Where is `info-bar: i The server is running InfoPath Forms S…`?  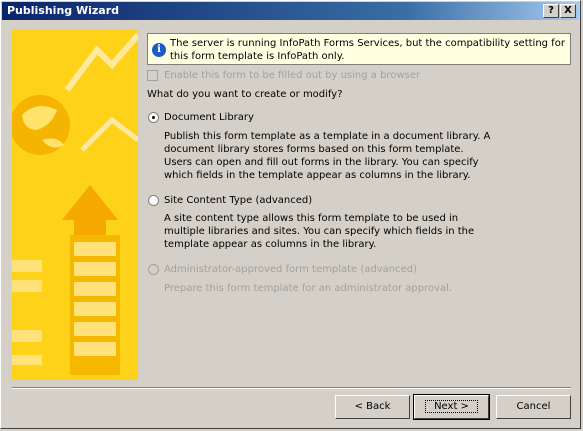 info-bar: i The server is running InfoPath Forms S… is located at coordinates (359, 49).